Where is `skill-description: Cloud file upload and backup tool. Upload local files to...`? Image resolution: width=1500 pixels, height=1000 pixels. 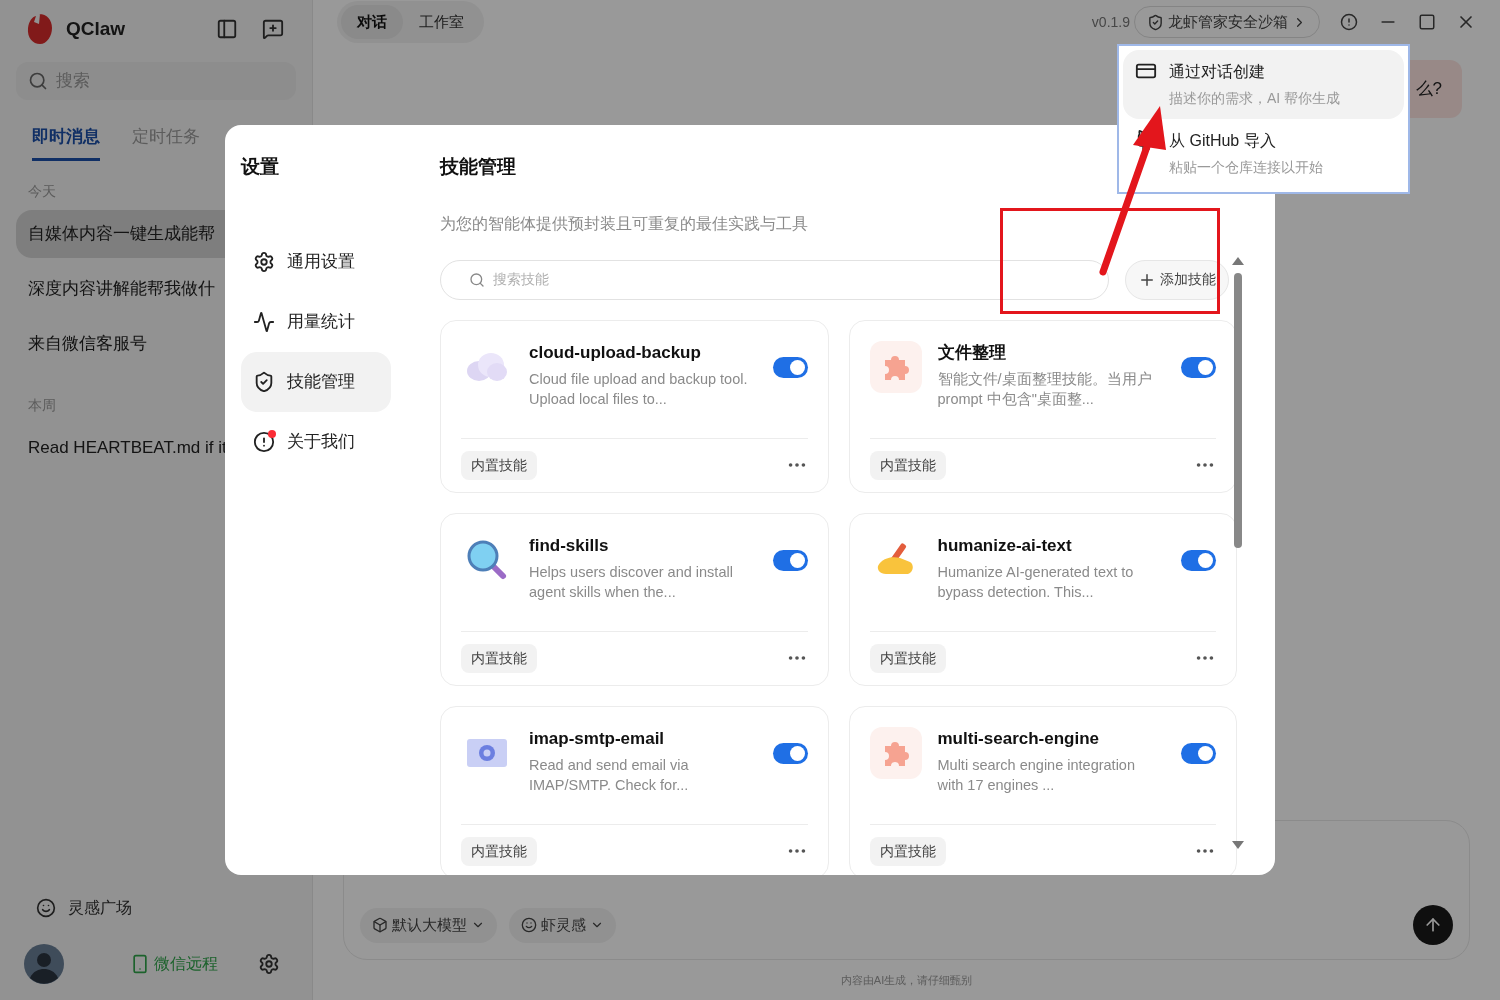 skill-description: Cloud file upload and backup tool. Upload local files to... is located at coordinates (639, 389).